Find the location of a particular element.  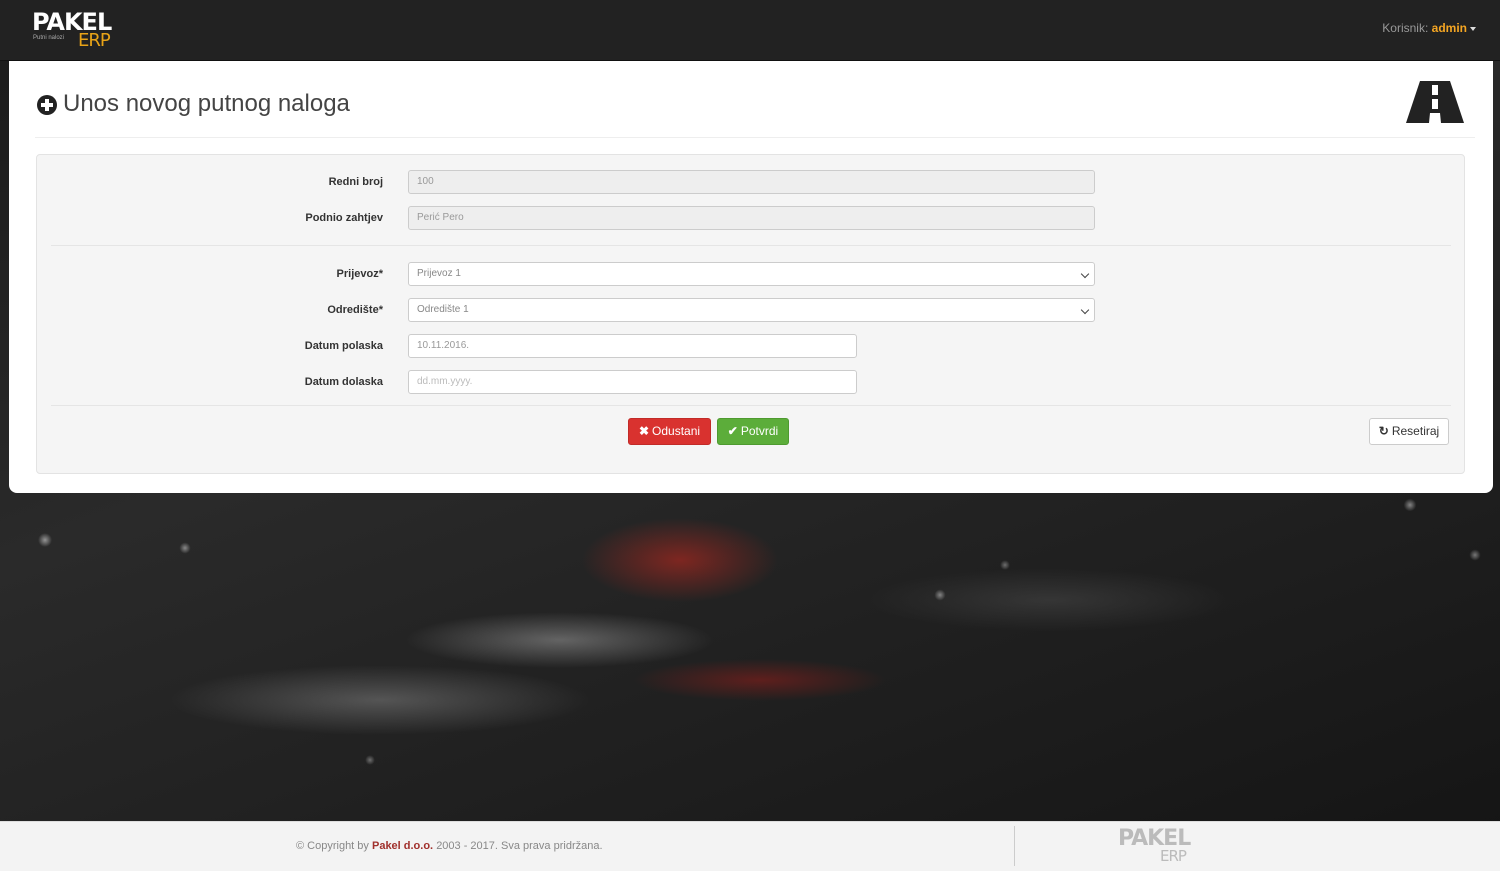

reset-button: ↻ Resetiraj is located at coordinates (1409, 431).